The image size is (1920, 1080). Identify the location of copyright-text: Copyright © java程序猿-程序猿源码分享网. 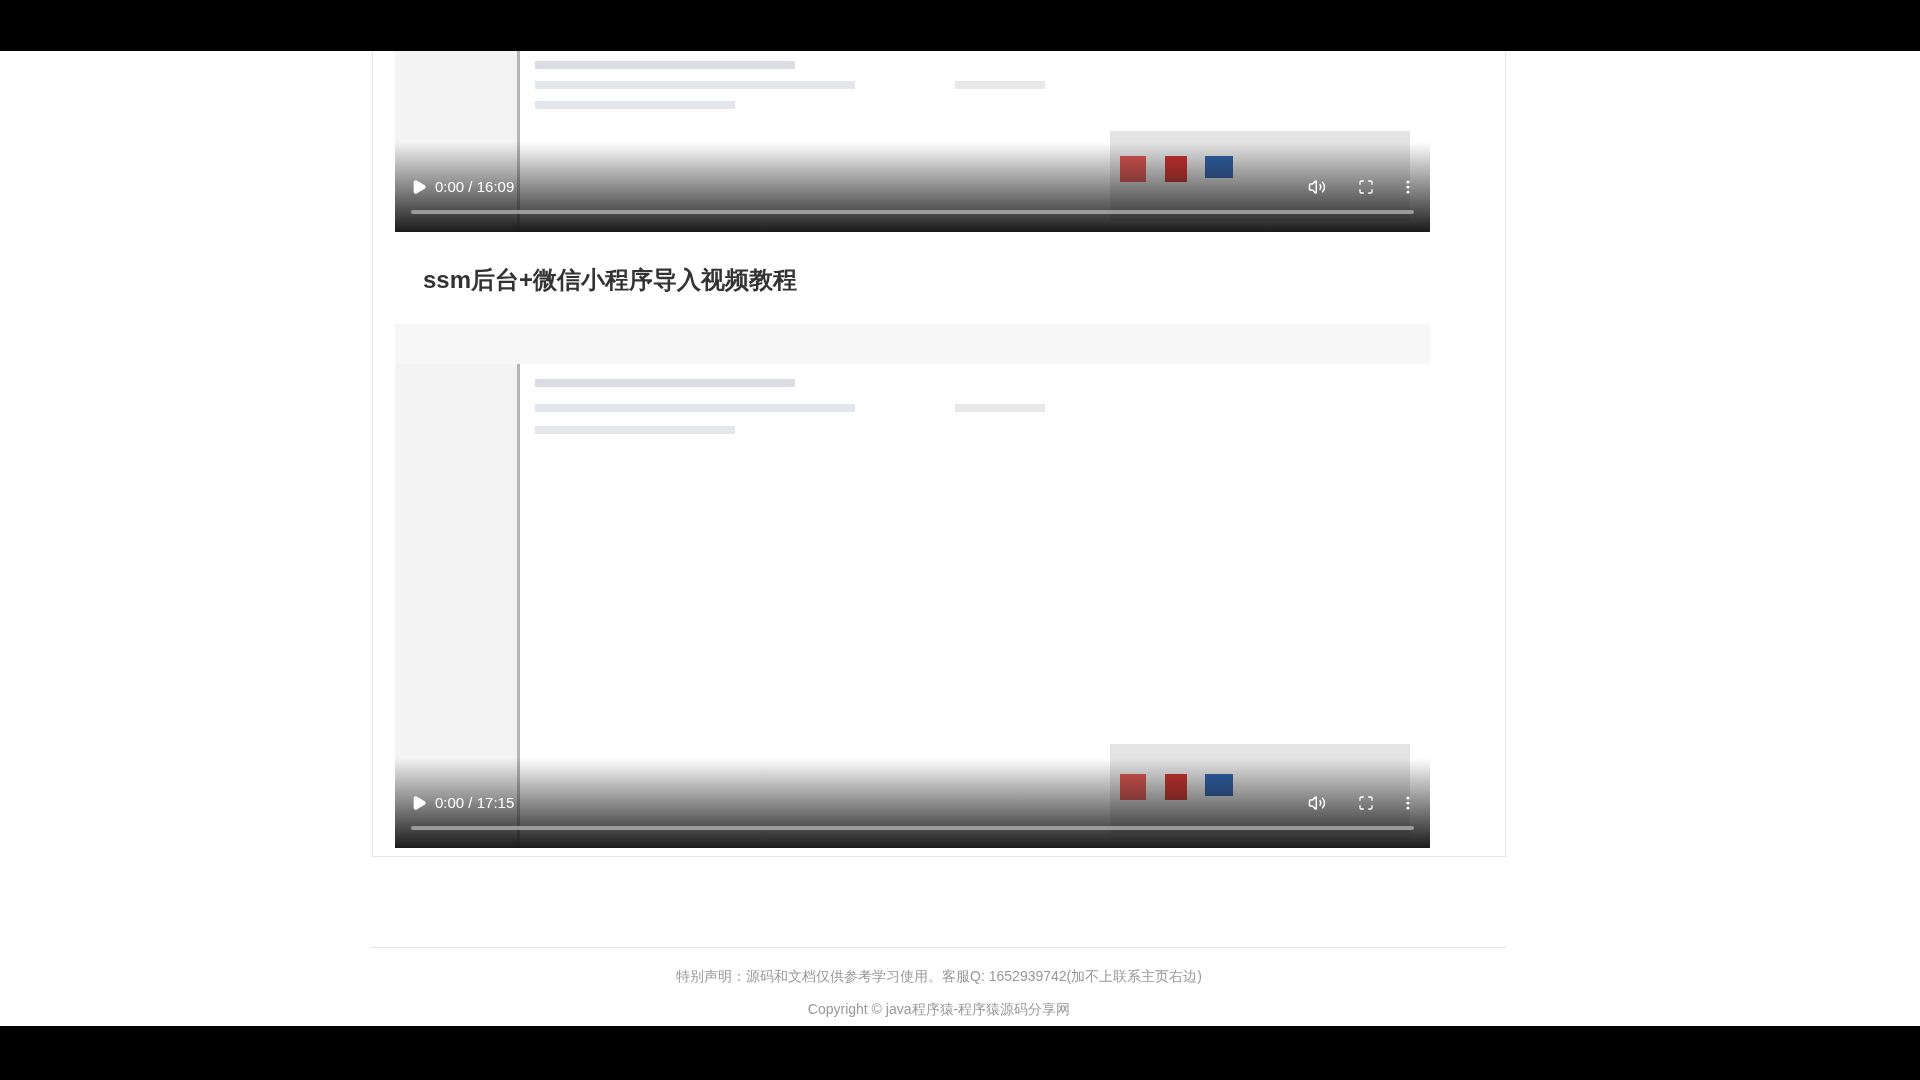
(939, 1009).